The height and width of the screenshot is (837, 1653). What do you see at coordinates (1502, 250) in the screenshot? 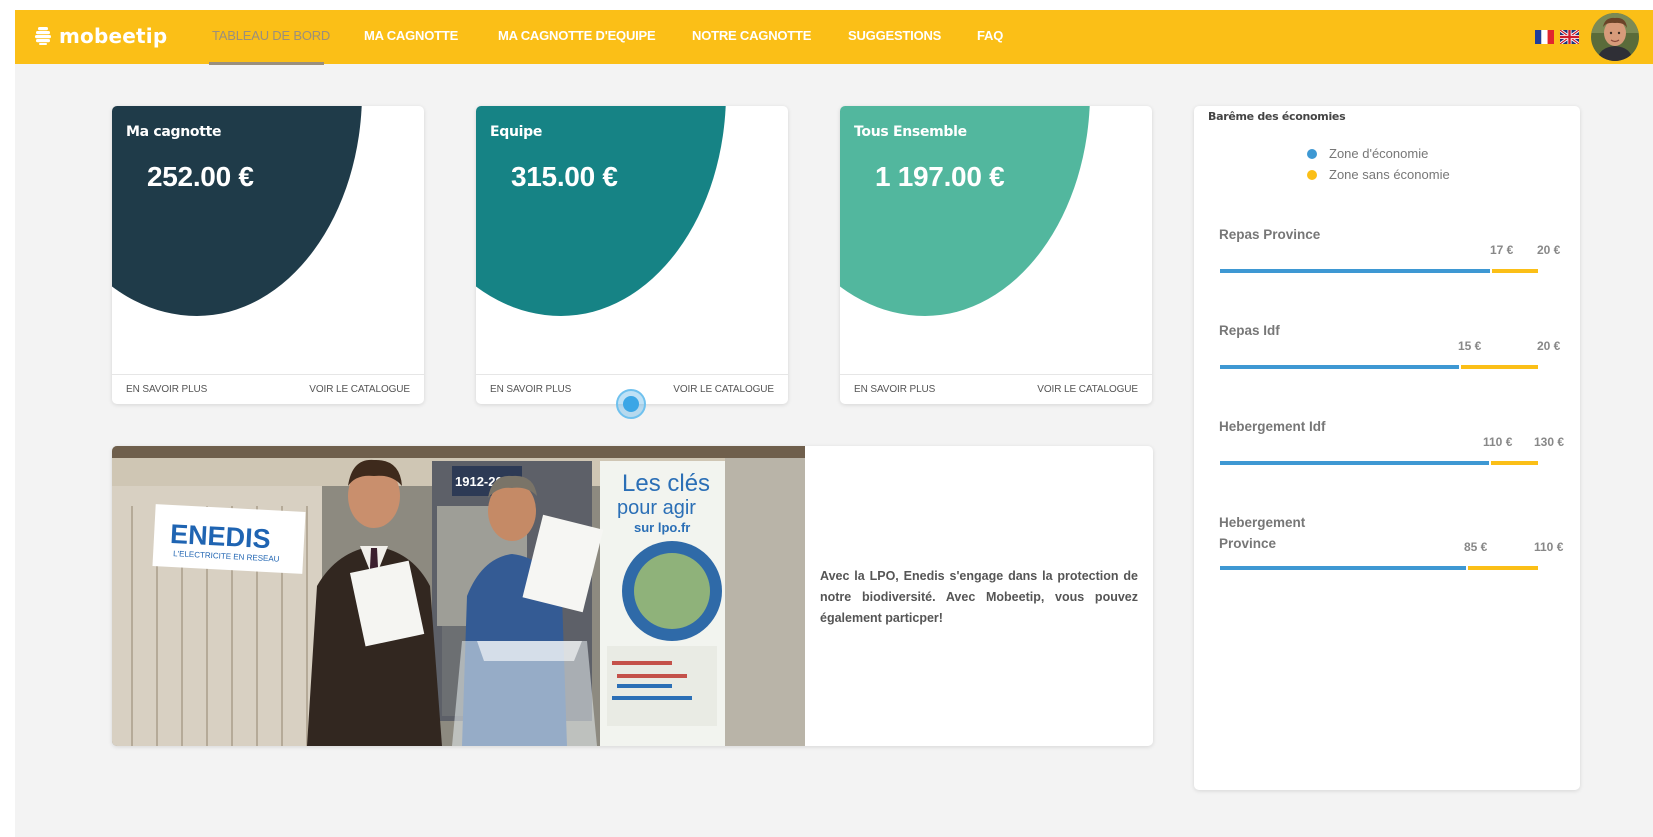
I see `rate-economy-value: 17 €` at bounding box center [1502, 250].